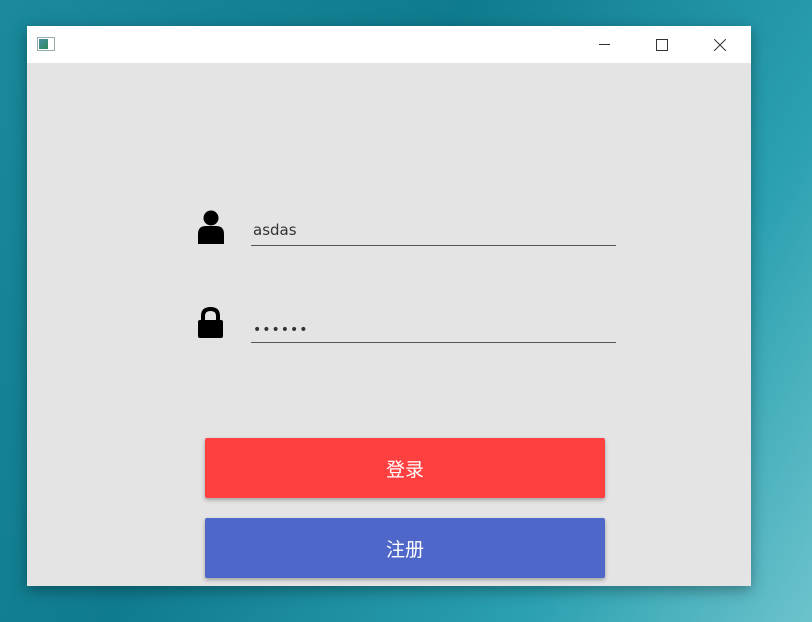 The height and width of the screenshot is (622, 812). I want to click on close-icon, so click(720, 44).